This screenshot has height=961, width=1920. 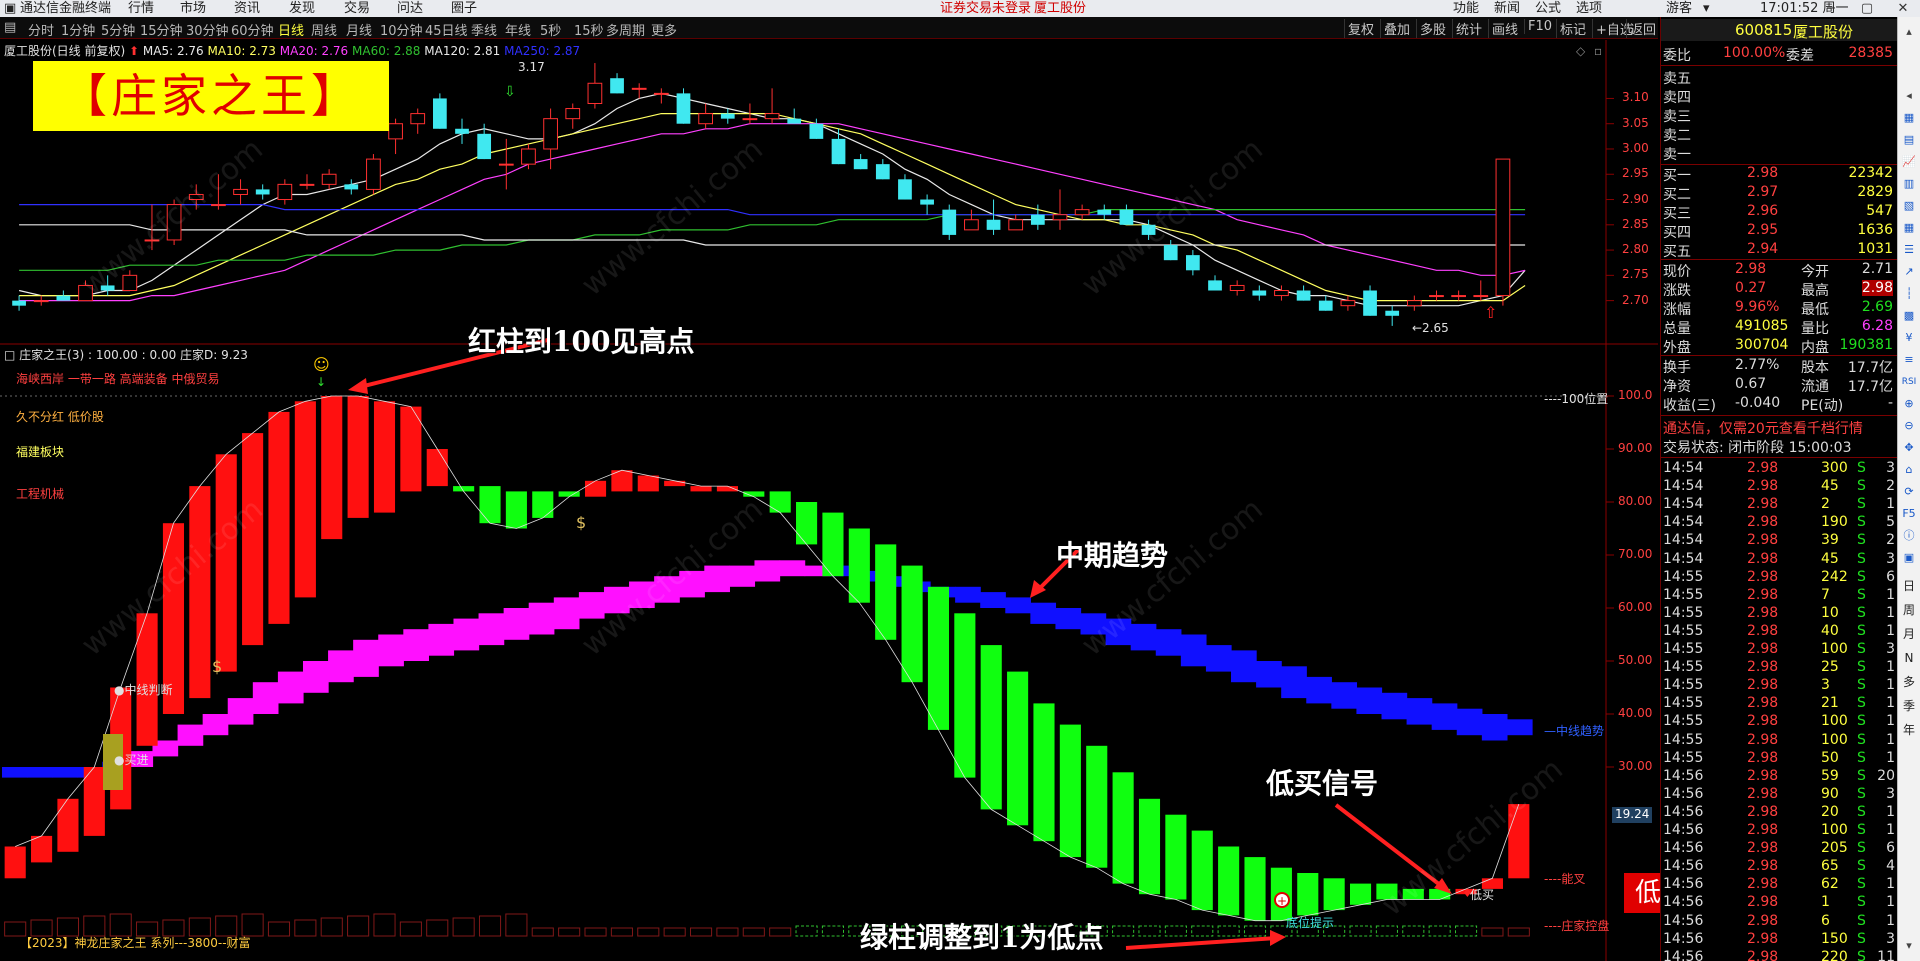 What do you see at coordinates (1909, 492) in the screenshot?
I see `refresh-icon: ⟳` at bounding box center [1909, 492].